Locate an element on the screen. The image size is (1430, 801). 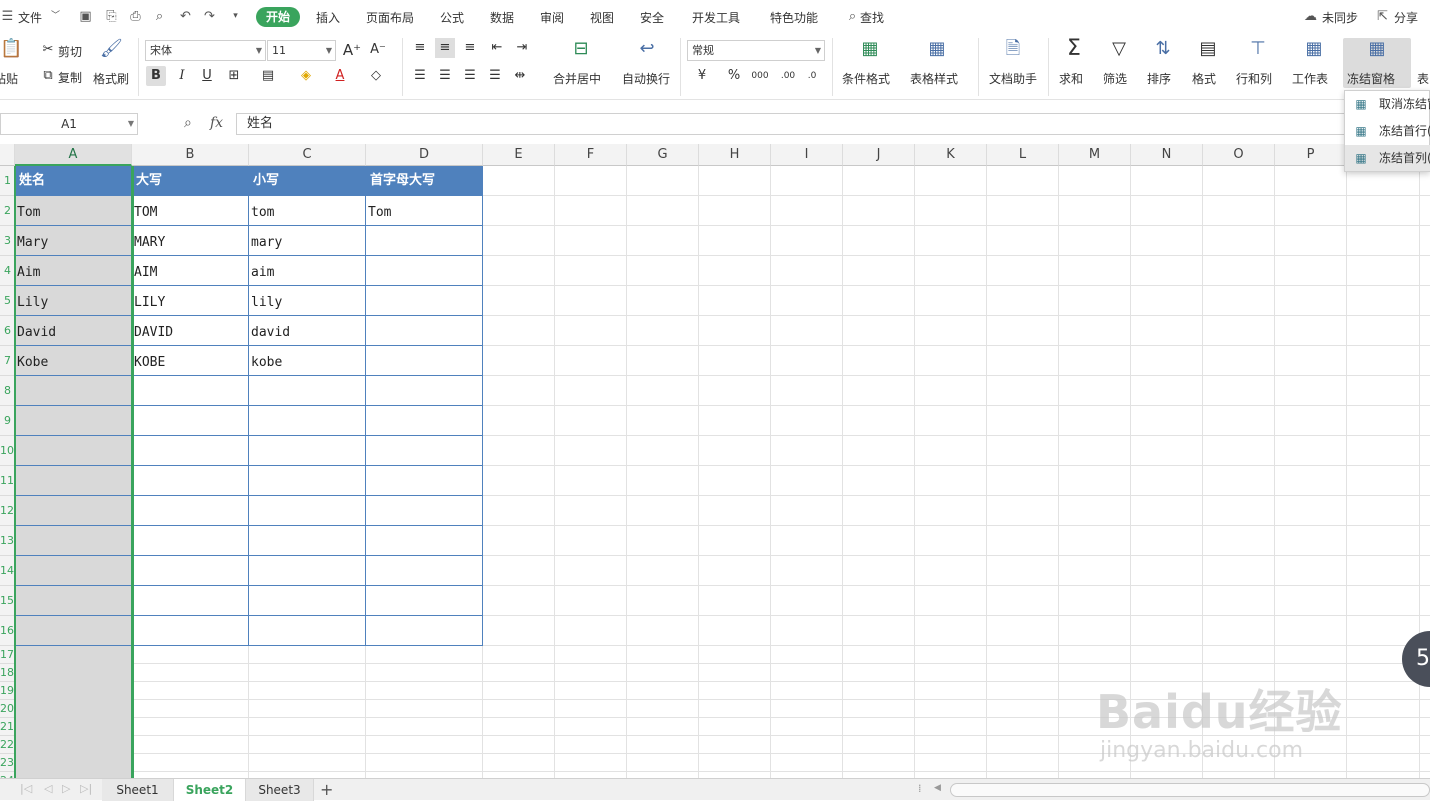
table-cell: david is located at coordinates (307, 333).